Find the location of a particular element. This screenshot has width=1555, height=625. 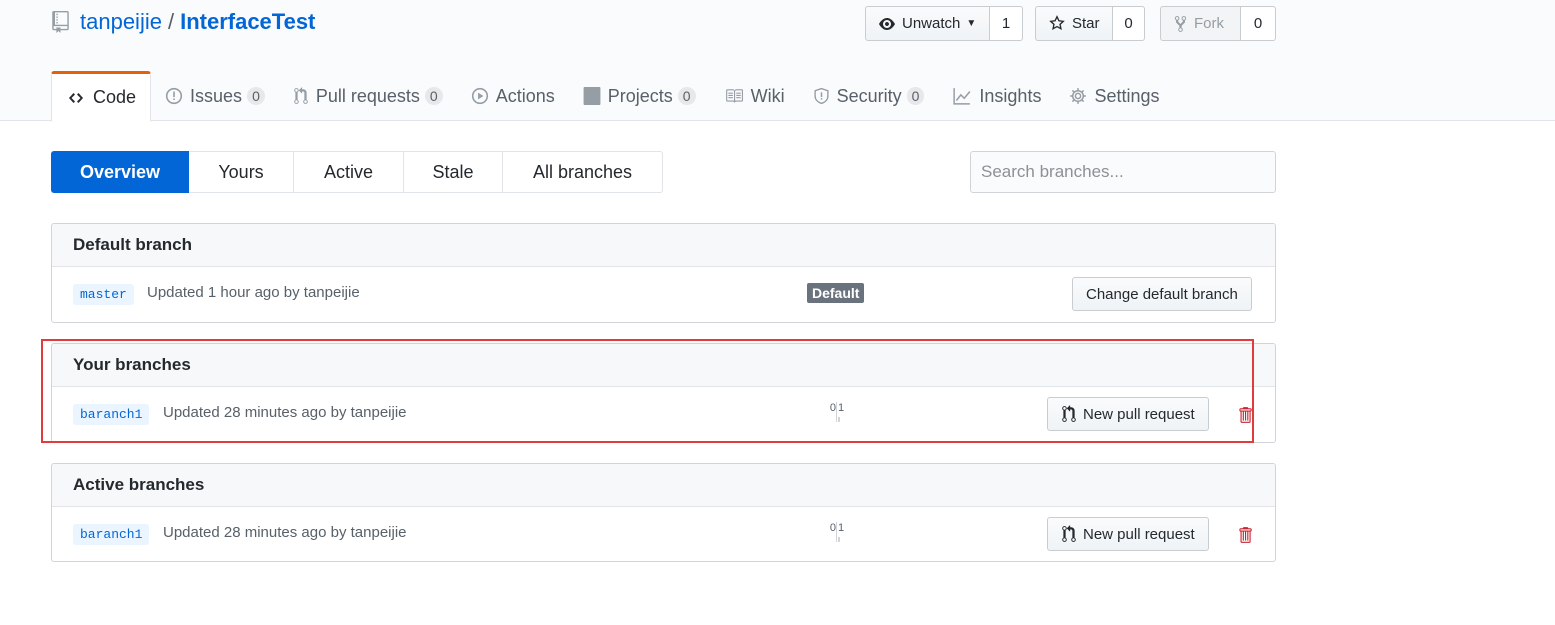

ahead-bar is located at coordinates (839, 539).